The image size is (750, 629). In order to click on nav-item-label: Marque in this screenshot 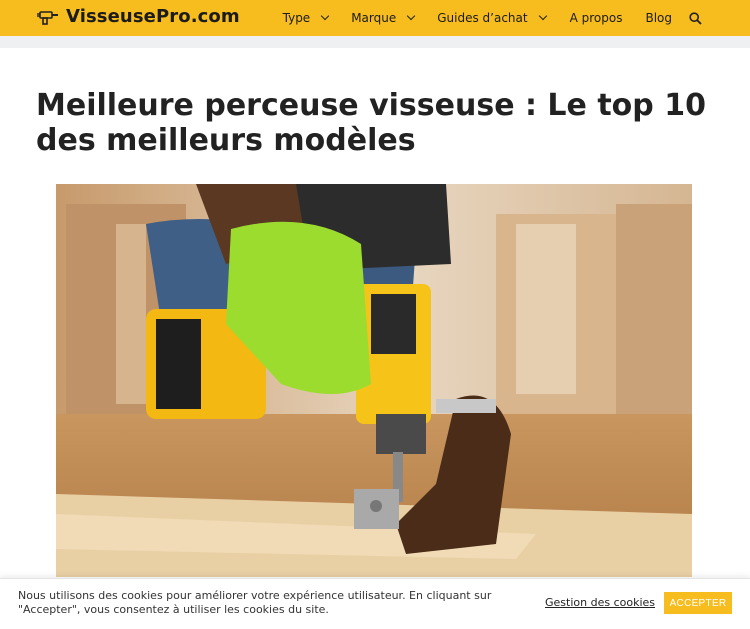, I will do `click(374, 18)`.